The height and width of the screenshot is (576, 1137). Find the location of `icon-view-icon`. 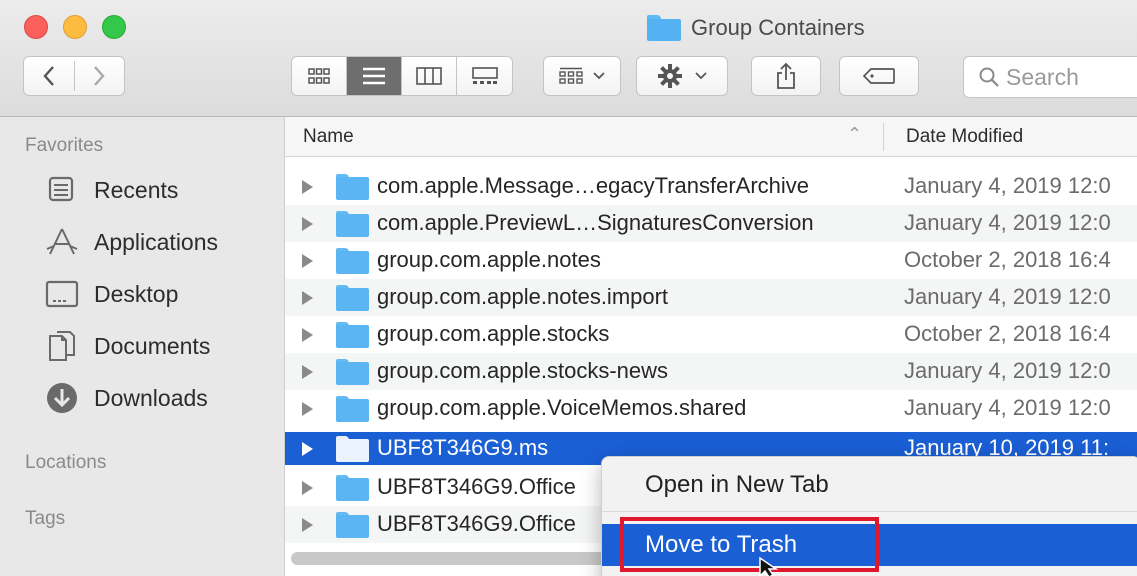

icon-view-icon is located at coordinates (319, 76).